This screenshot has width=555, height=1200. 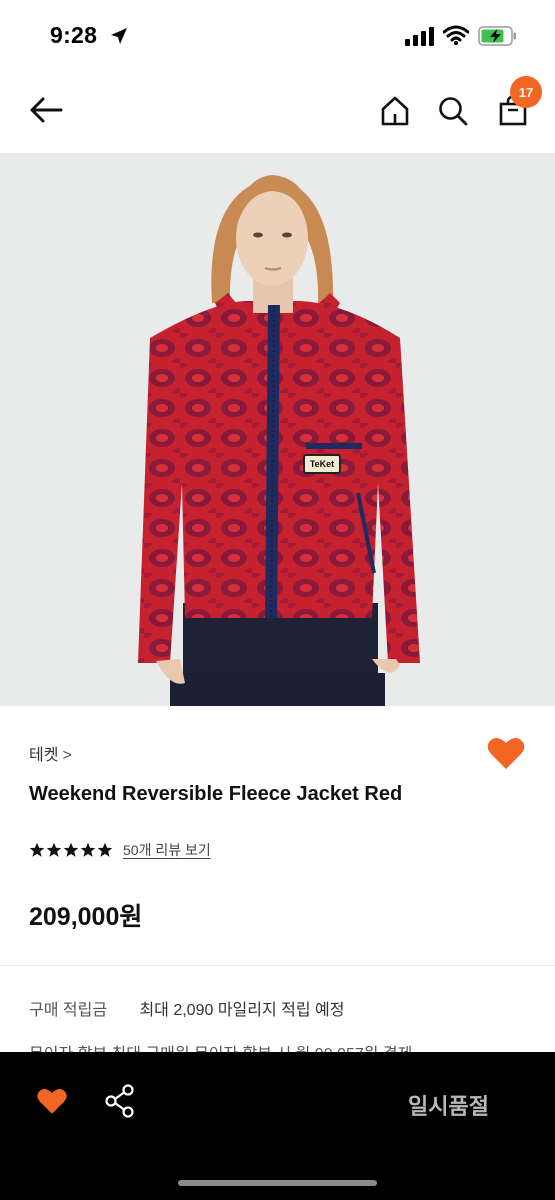 What do you see at coordinates (322, 464) in the screenshot?
I see `patch-label: TeKet` at bounding box center [322, 464].